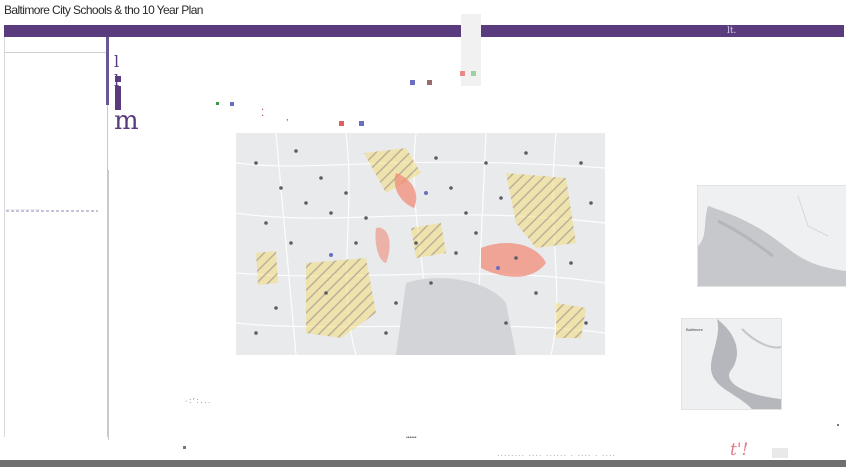 This screenshot has height=467, width=846. What do you see at coordinates (56, 237) in the screenshot?
I see `left-sidebar` at bounding box center [56, 237].